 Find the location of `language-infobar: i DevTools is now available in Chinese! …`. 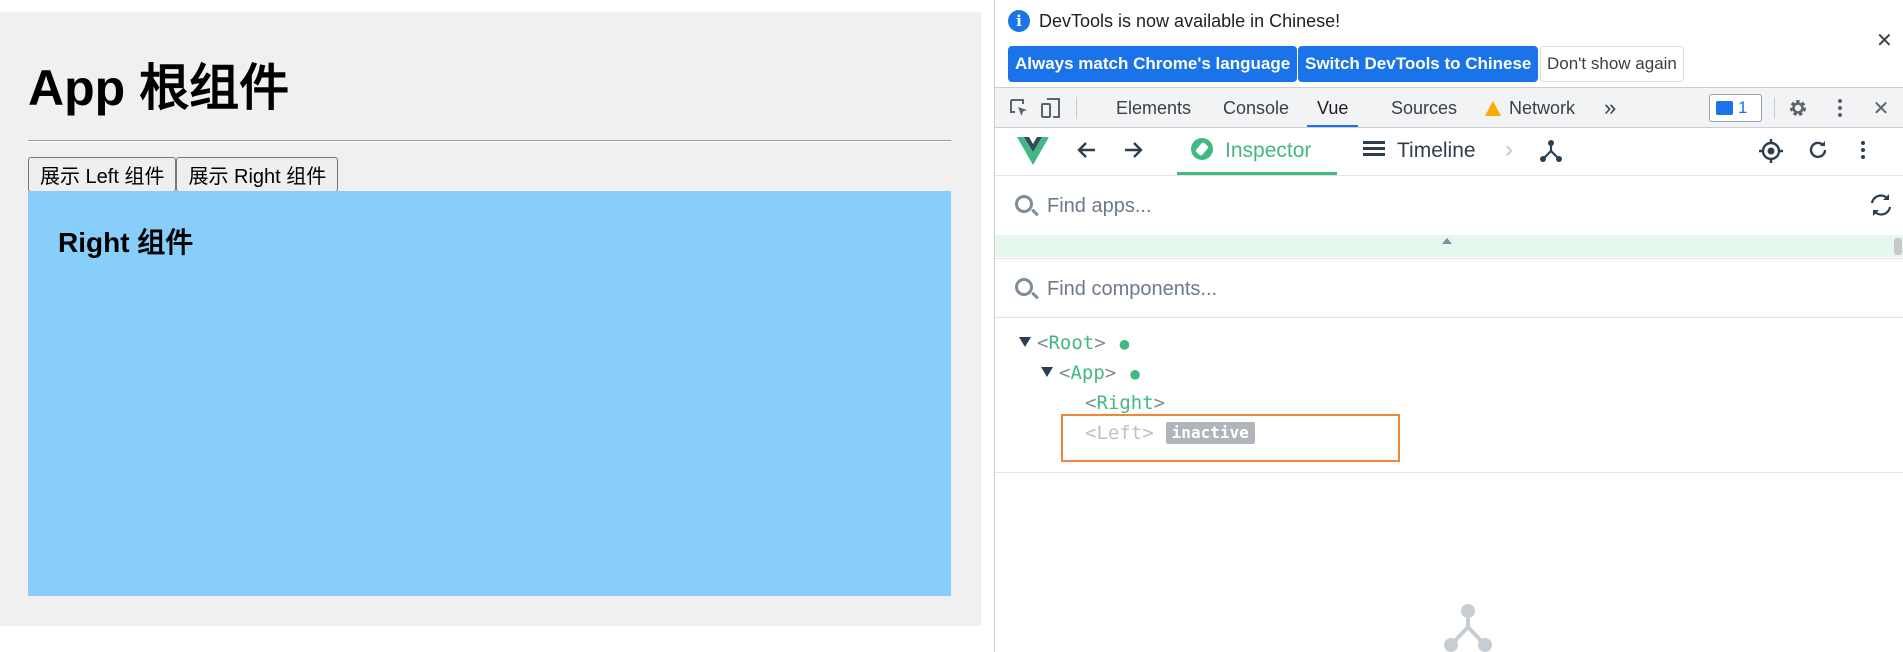

language-infobar: i DevTools is now available in Chinese! … is located at coordinates (1449, 43).